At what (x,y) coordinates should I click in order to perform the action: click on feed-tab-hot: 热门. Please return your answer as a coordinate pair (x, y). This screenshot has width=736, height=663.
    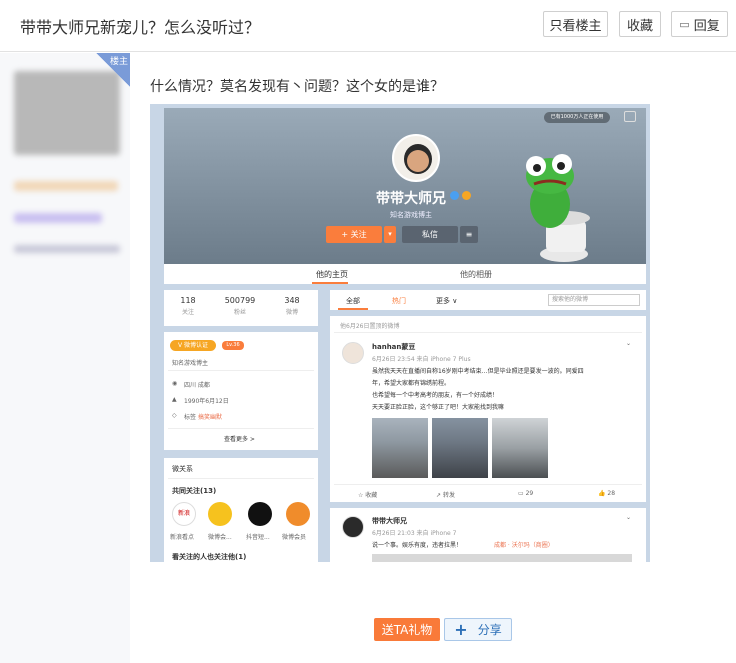
    Looking at the image, I should click on (399, 301).